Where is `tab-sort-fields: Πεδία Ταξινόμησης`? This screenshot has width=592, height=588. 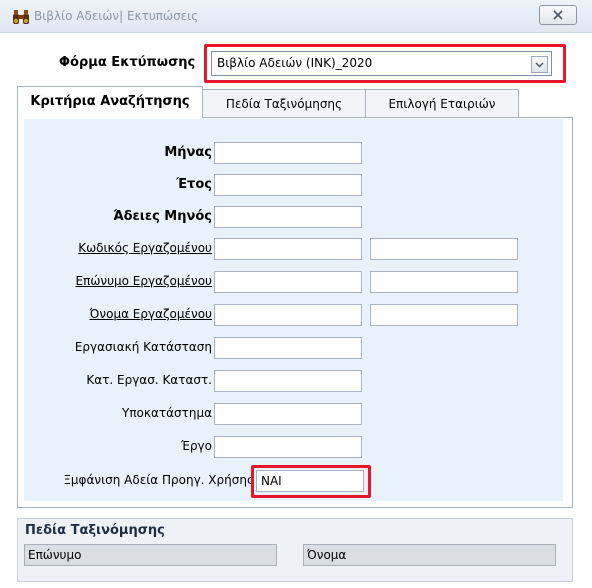 tab-sort-fields: Πεδία Ταξινόμησης is located at coordinates (284, 103).